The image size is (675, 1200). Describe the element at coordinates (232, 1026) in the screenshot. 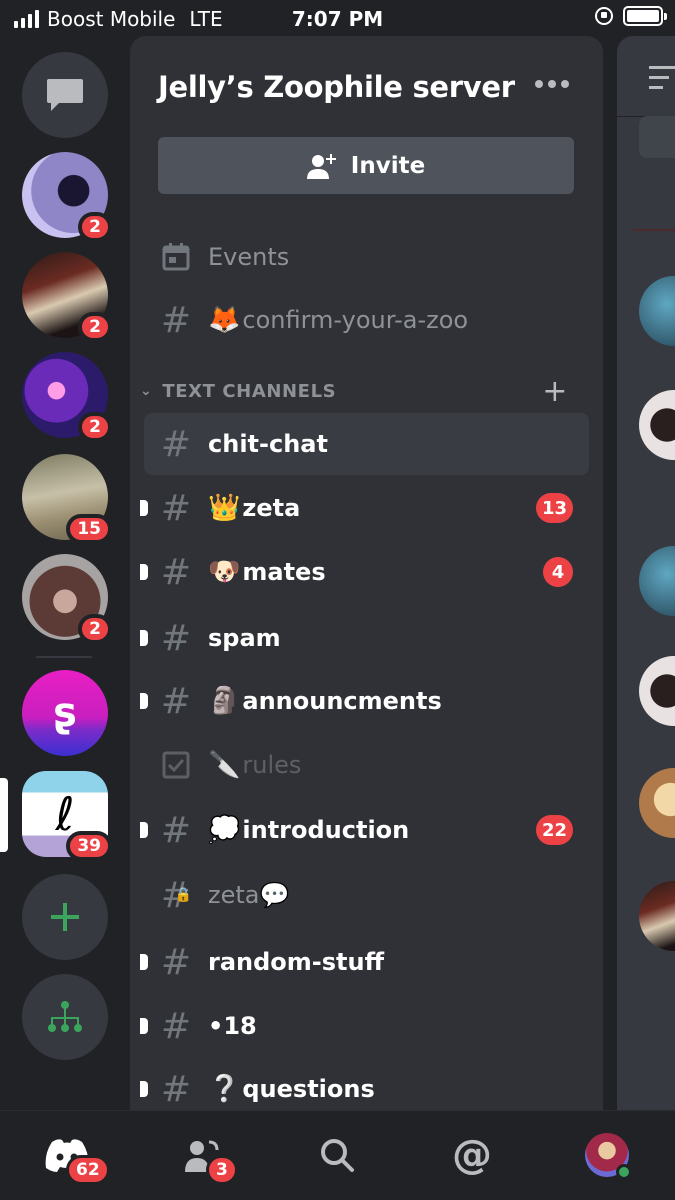

I see `channel-name: •18` at that location.